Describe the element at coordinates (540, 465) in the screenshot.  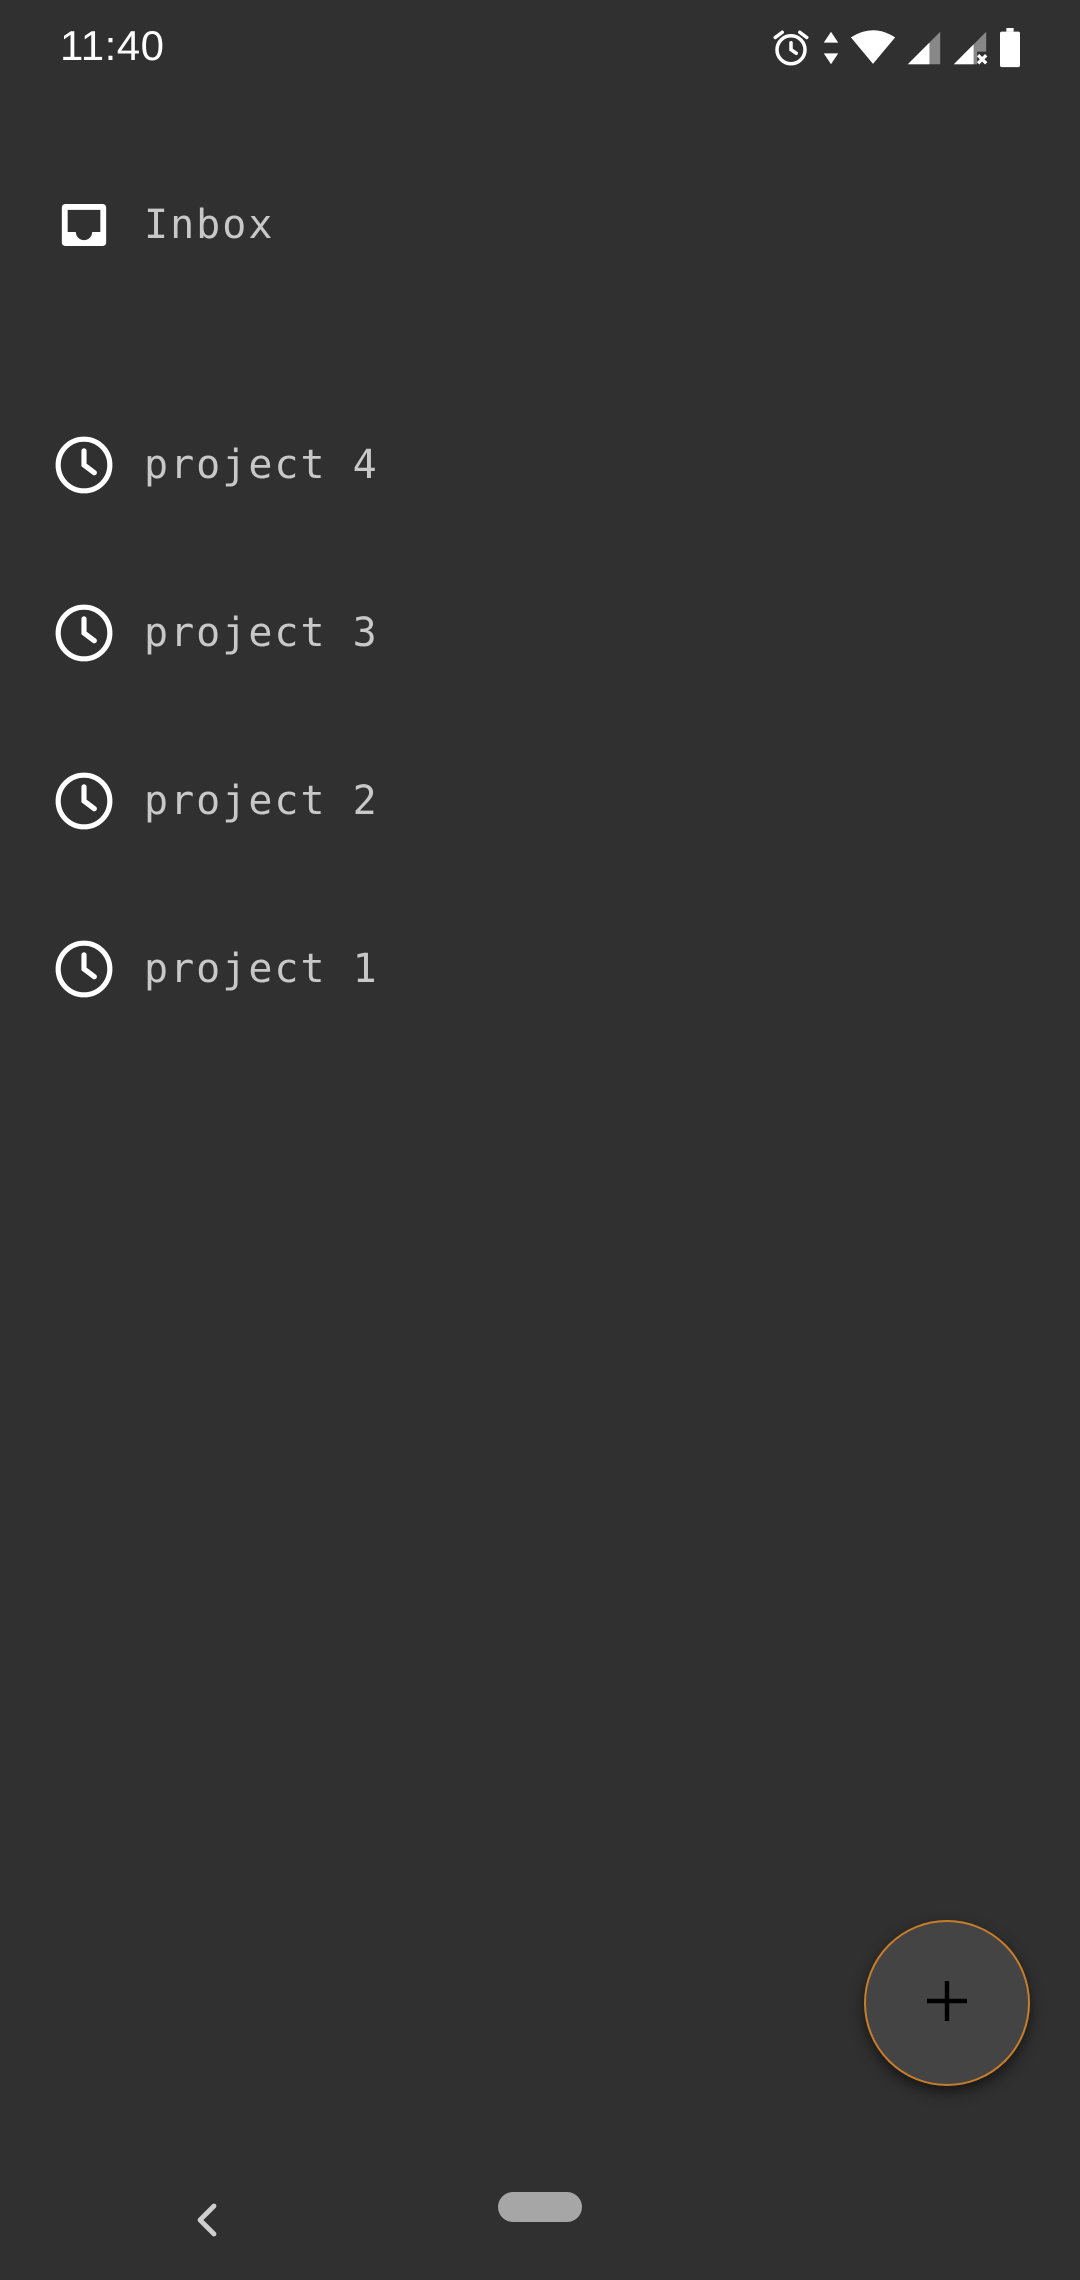
I see `project-item: project 4` at that location.